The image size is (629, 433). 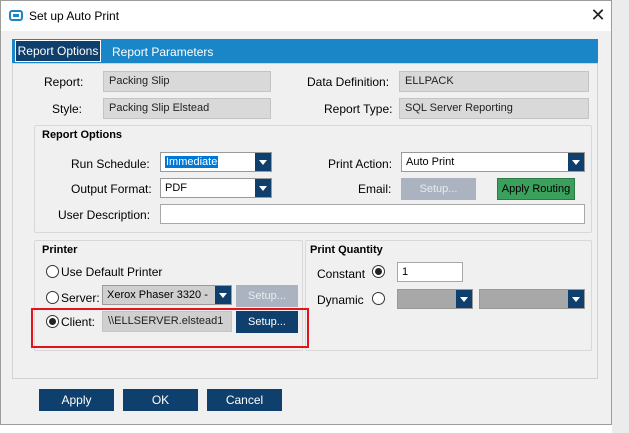 I want to click on ok-button: OK, so click(x=160, y=400).